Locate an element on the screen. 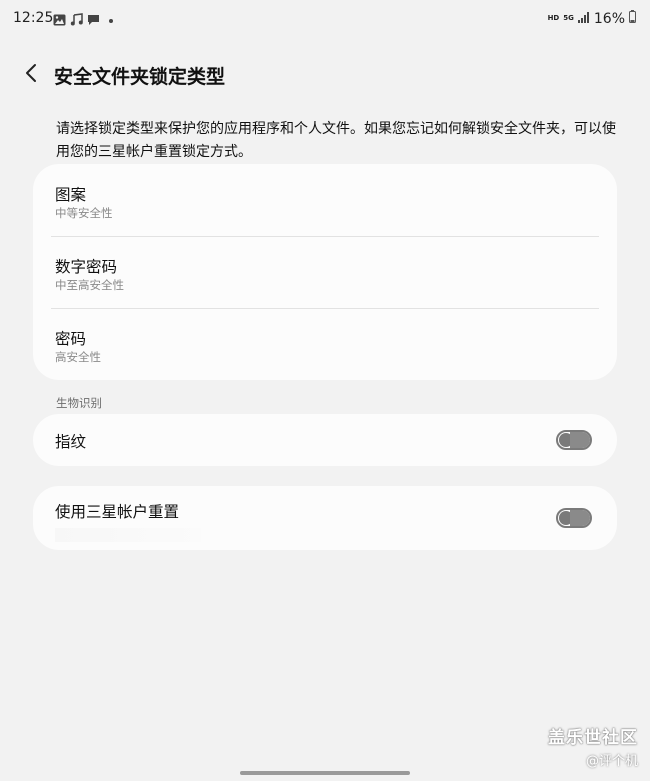 This screenshot has height=781, width=650. status-time: 12:25 is located at coordinates (33, 18).